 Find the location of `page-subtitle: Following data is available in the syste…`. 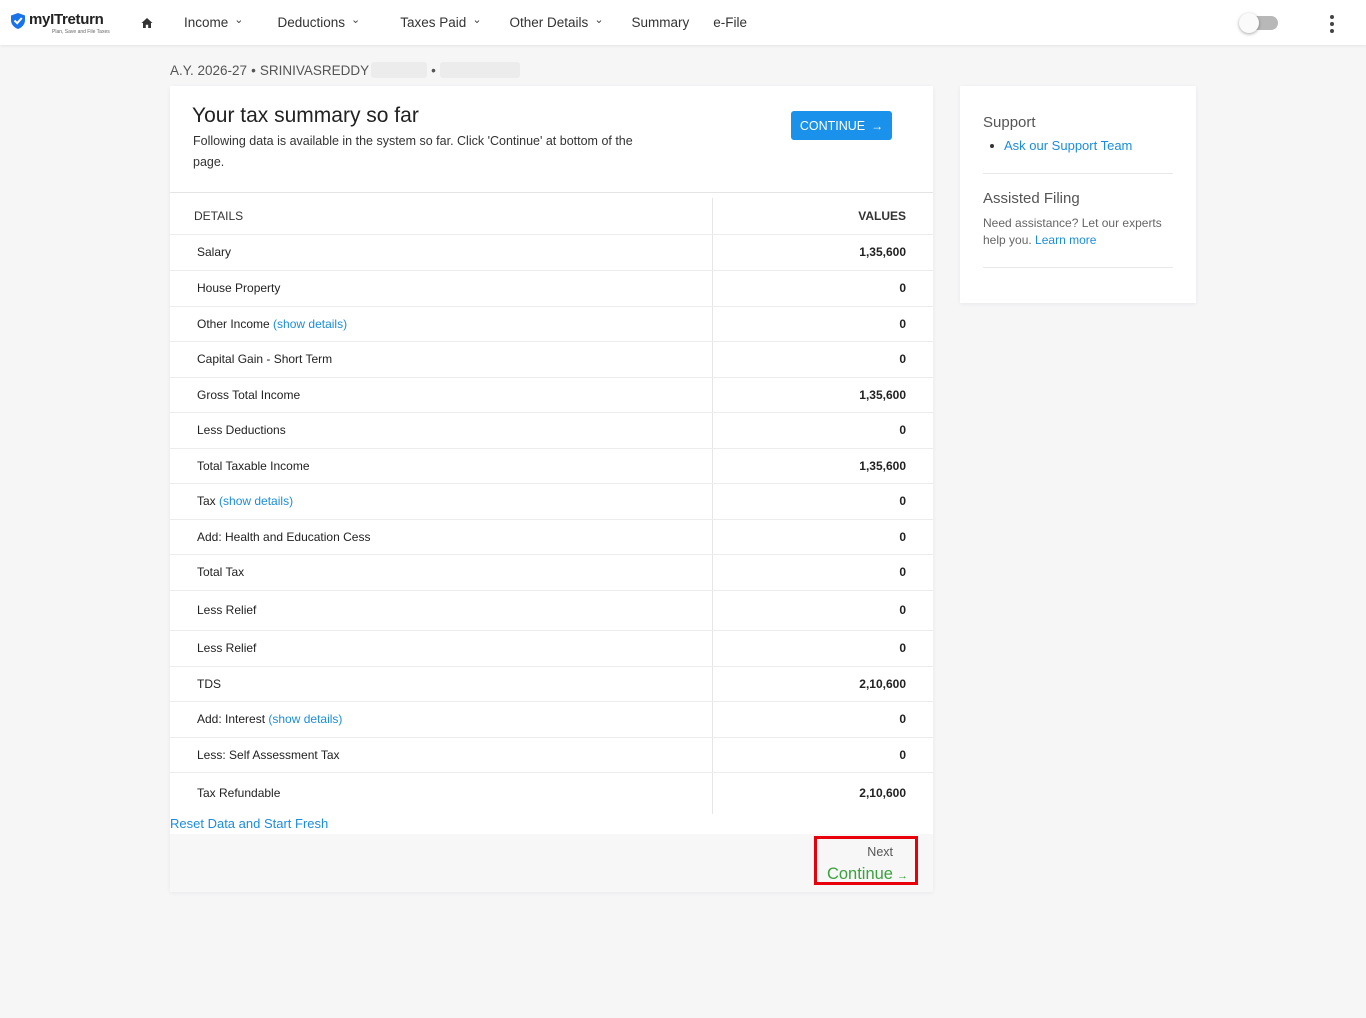

page-subtitle: Following data is available in the syste… is located at coordinates (413, 151).